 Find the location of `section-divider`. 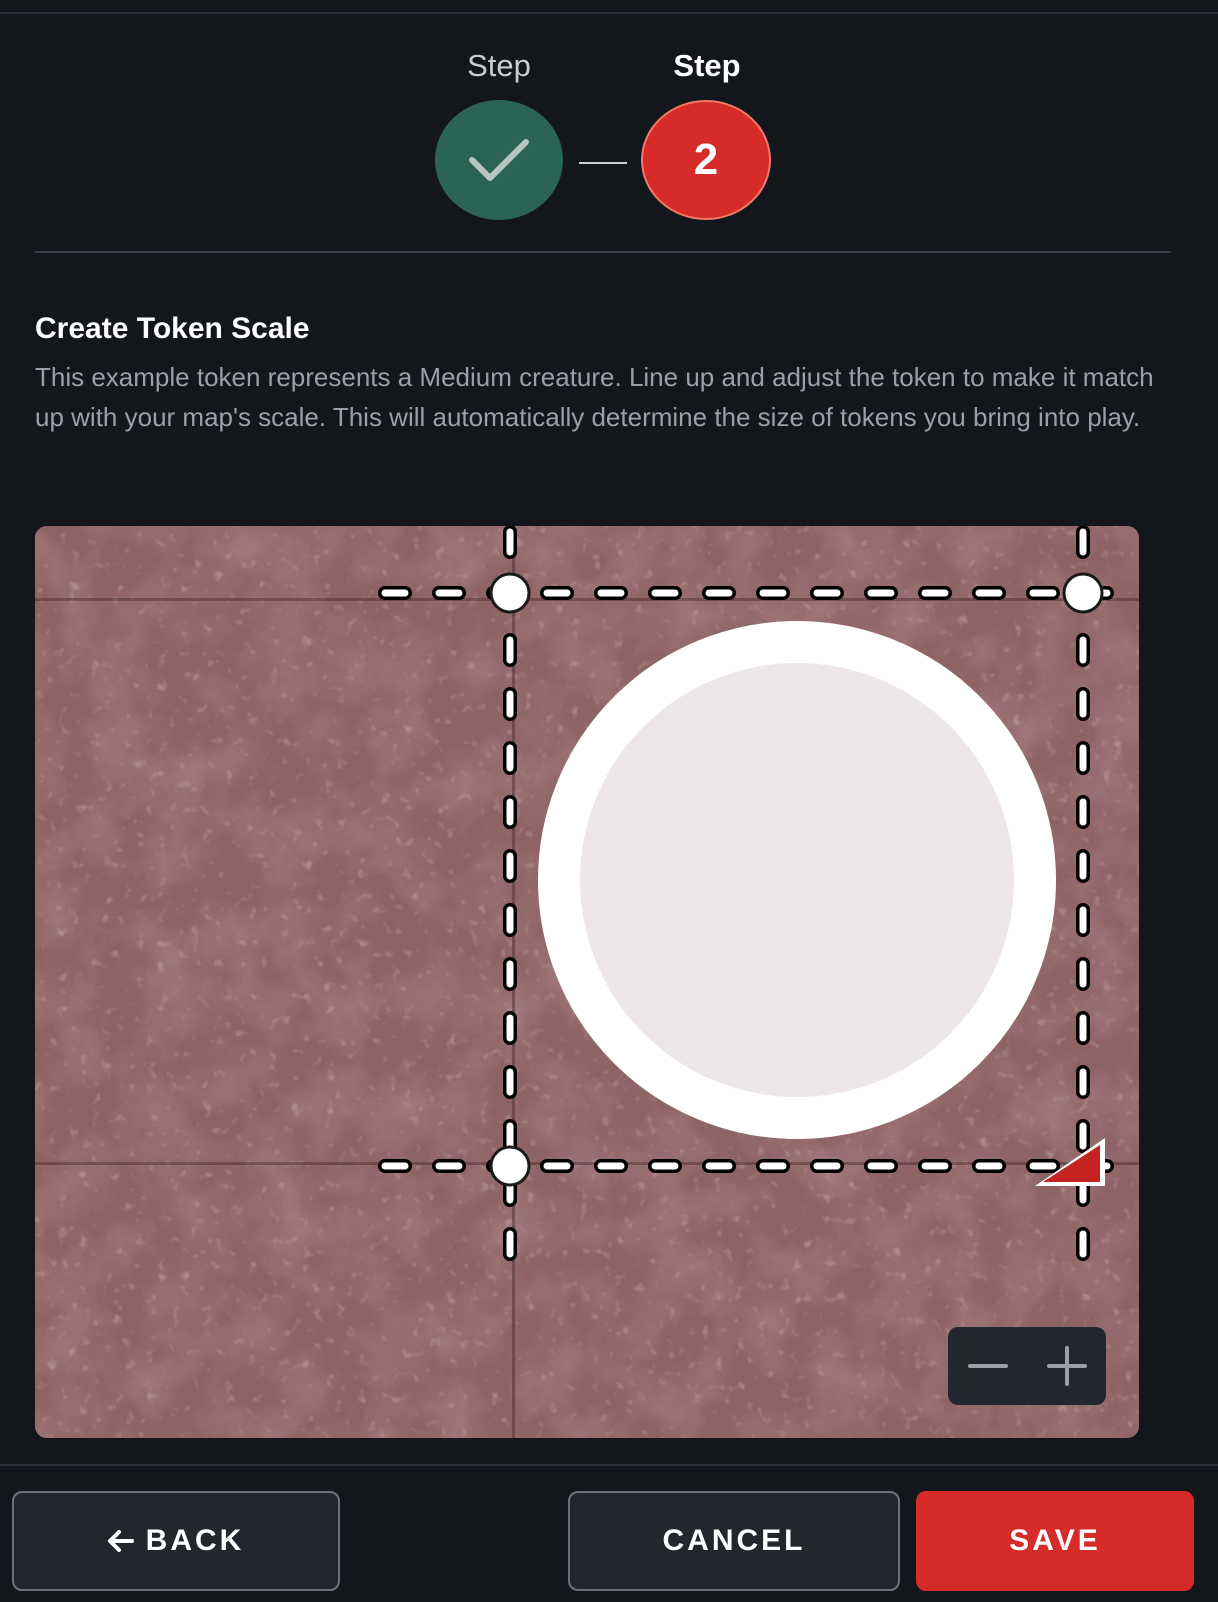

section-divider is located at coordinates (603, 252).